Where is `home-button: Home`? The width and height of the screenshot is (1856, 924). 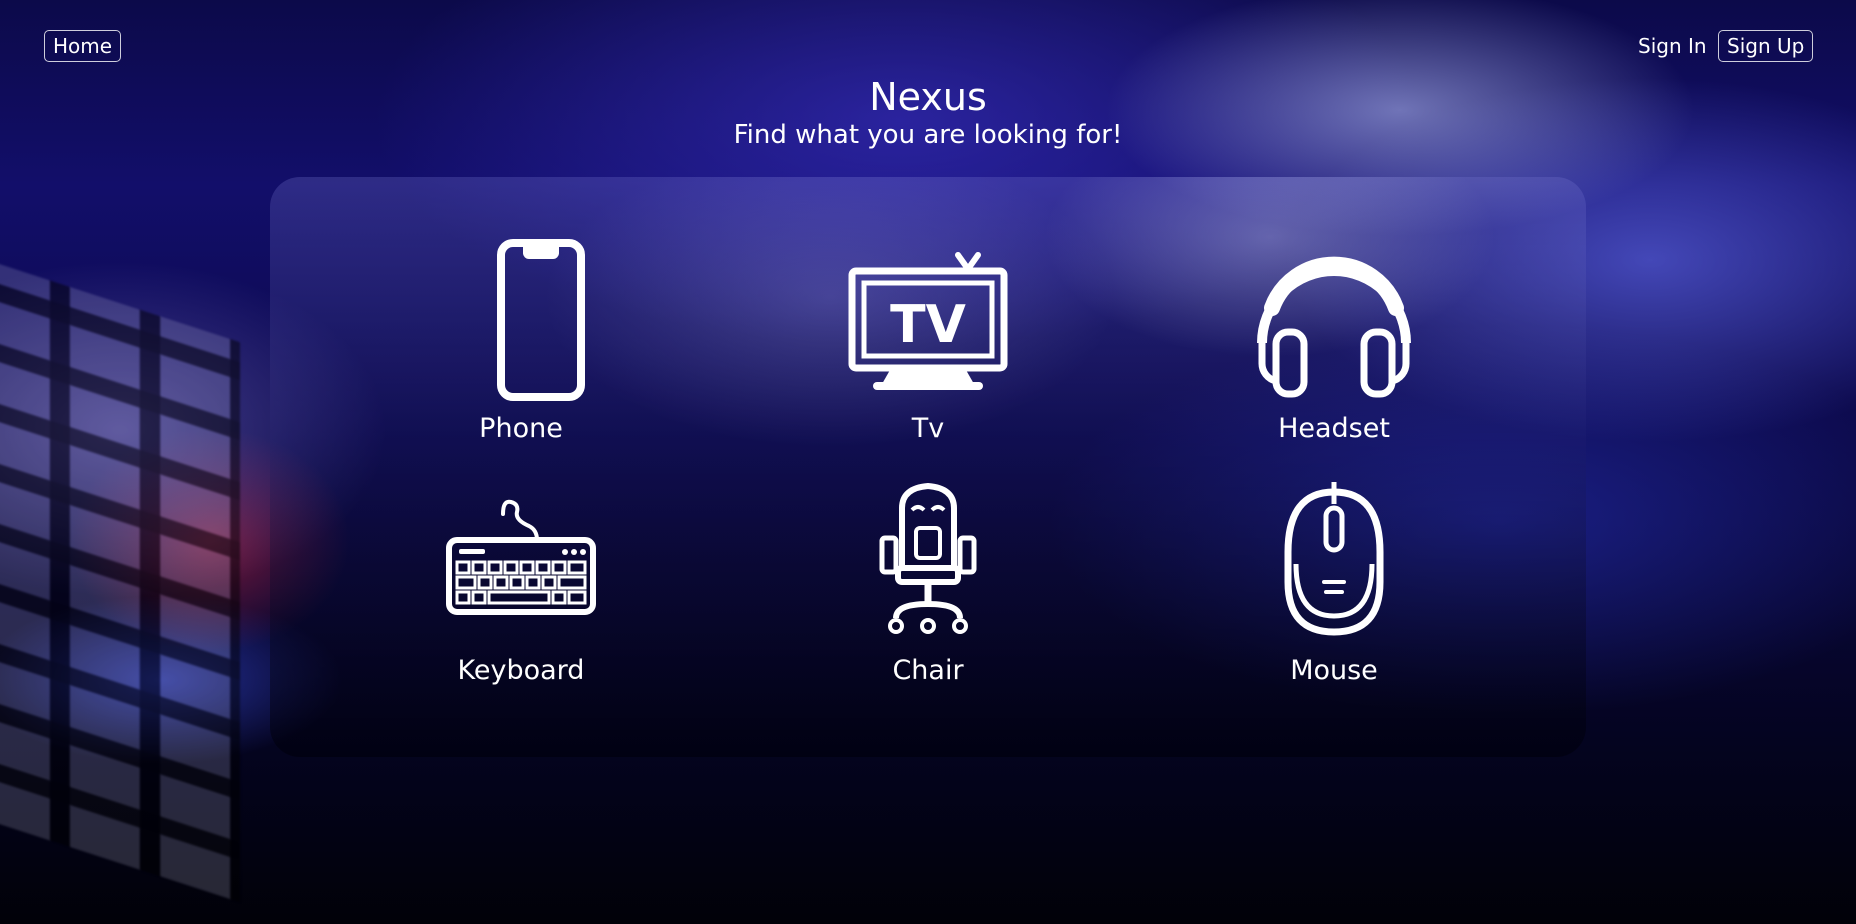
home-button: Home is located at coordinates (83, 46).